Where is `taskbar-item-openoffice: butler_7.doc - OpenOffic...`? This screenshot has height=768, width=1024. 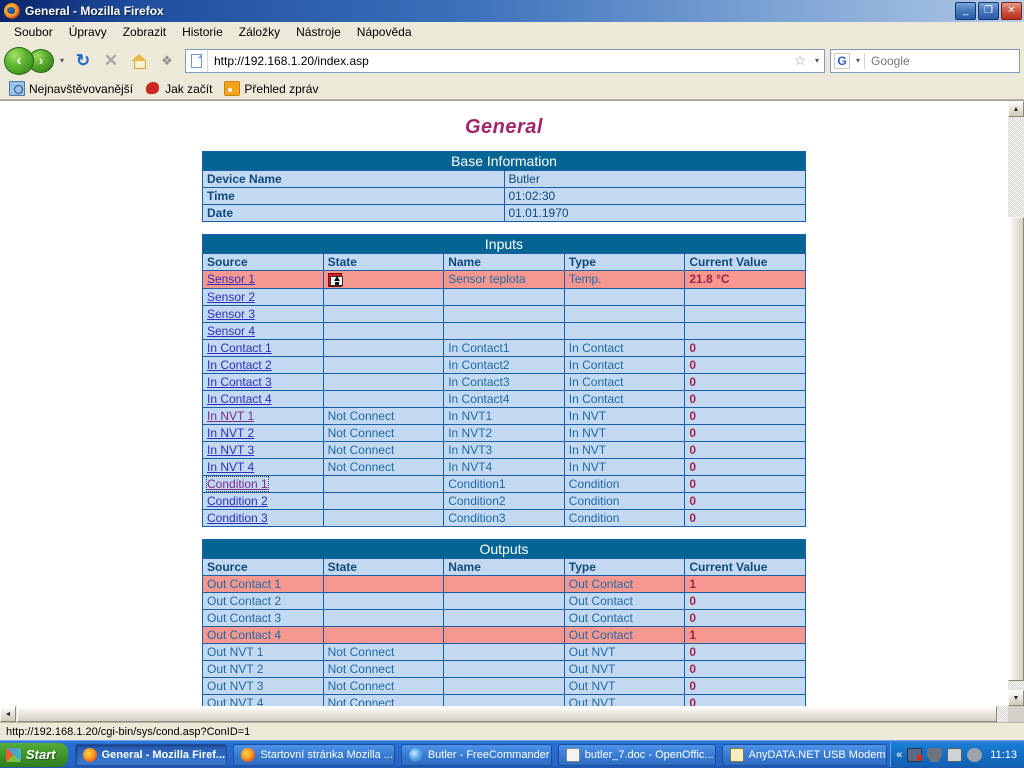 taskbar-item-openoffice: butler_7.doc - OpenOffic... is located at coordinates (636, 754).